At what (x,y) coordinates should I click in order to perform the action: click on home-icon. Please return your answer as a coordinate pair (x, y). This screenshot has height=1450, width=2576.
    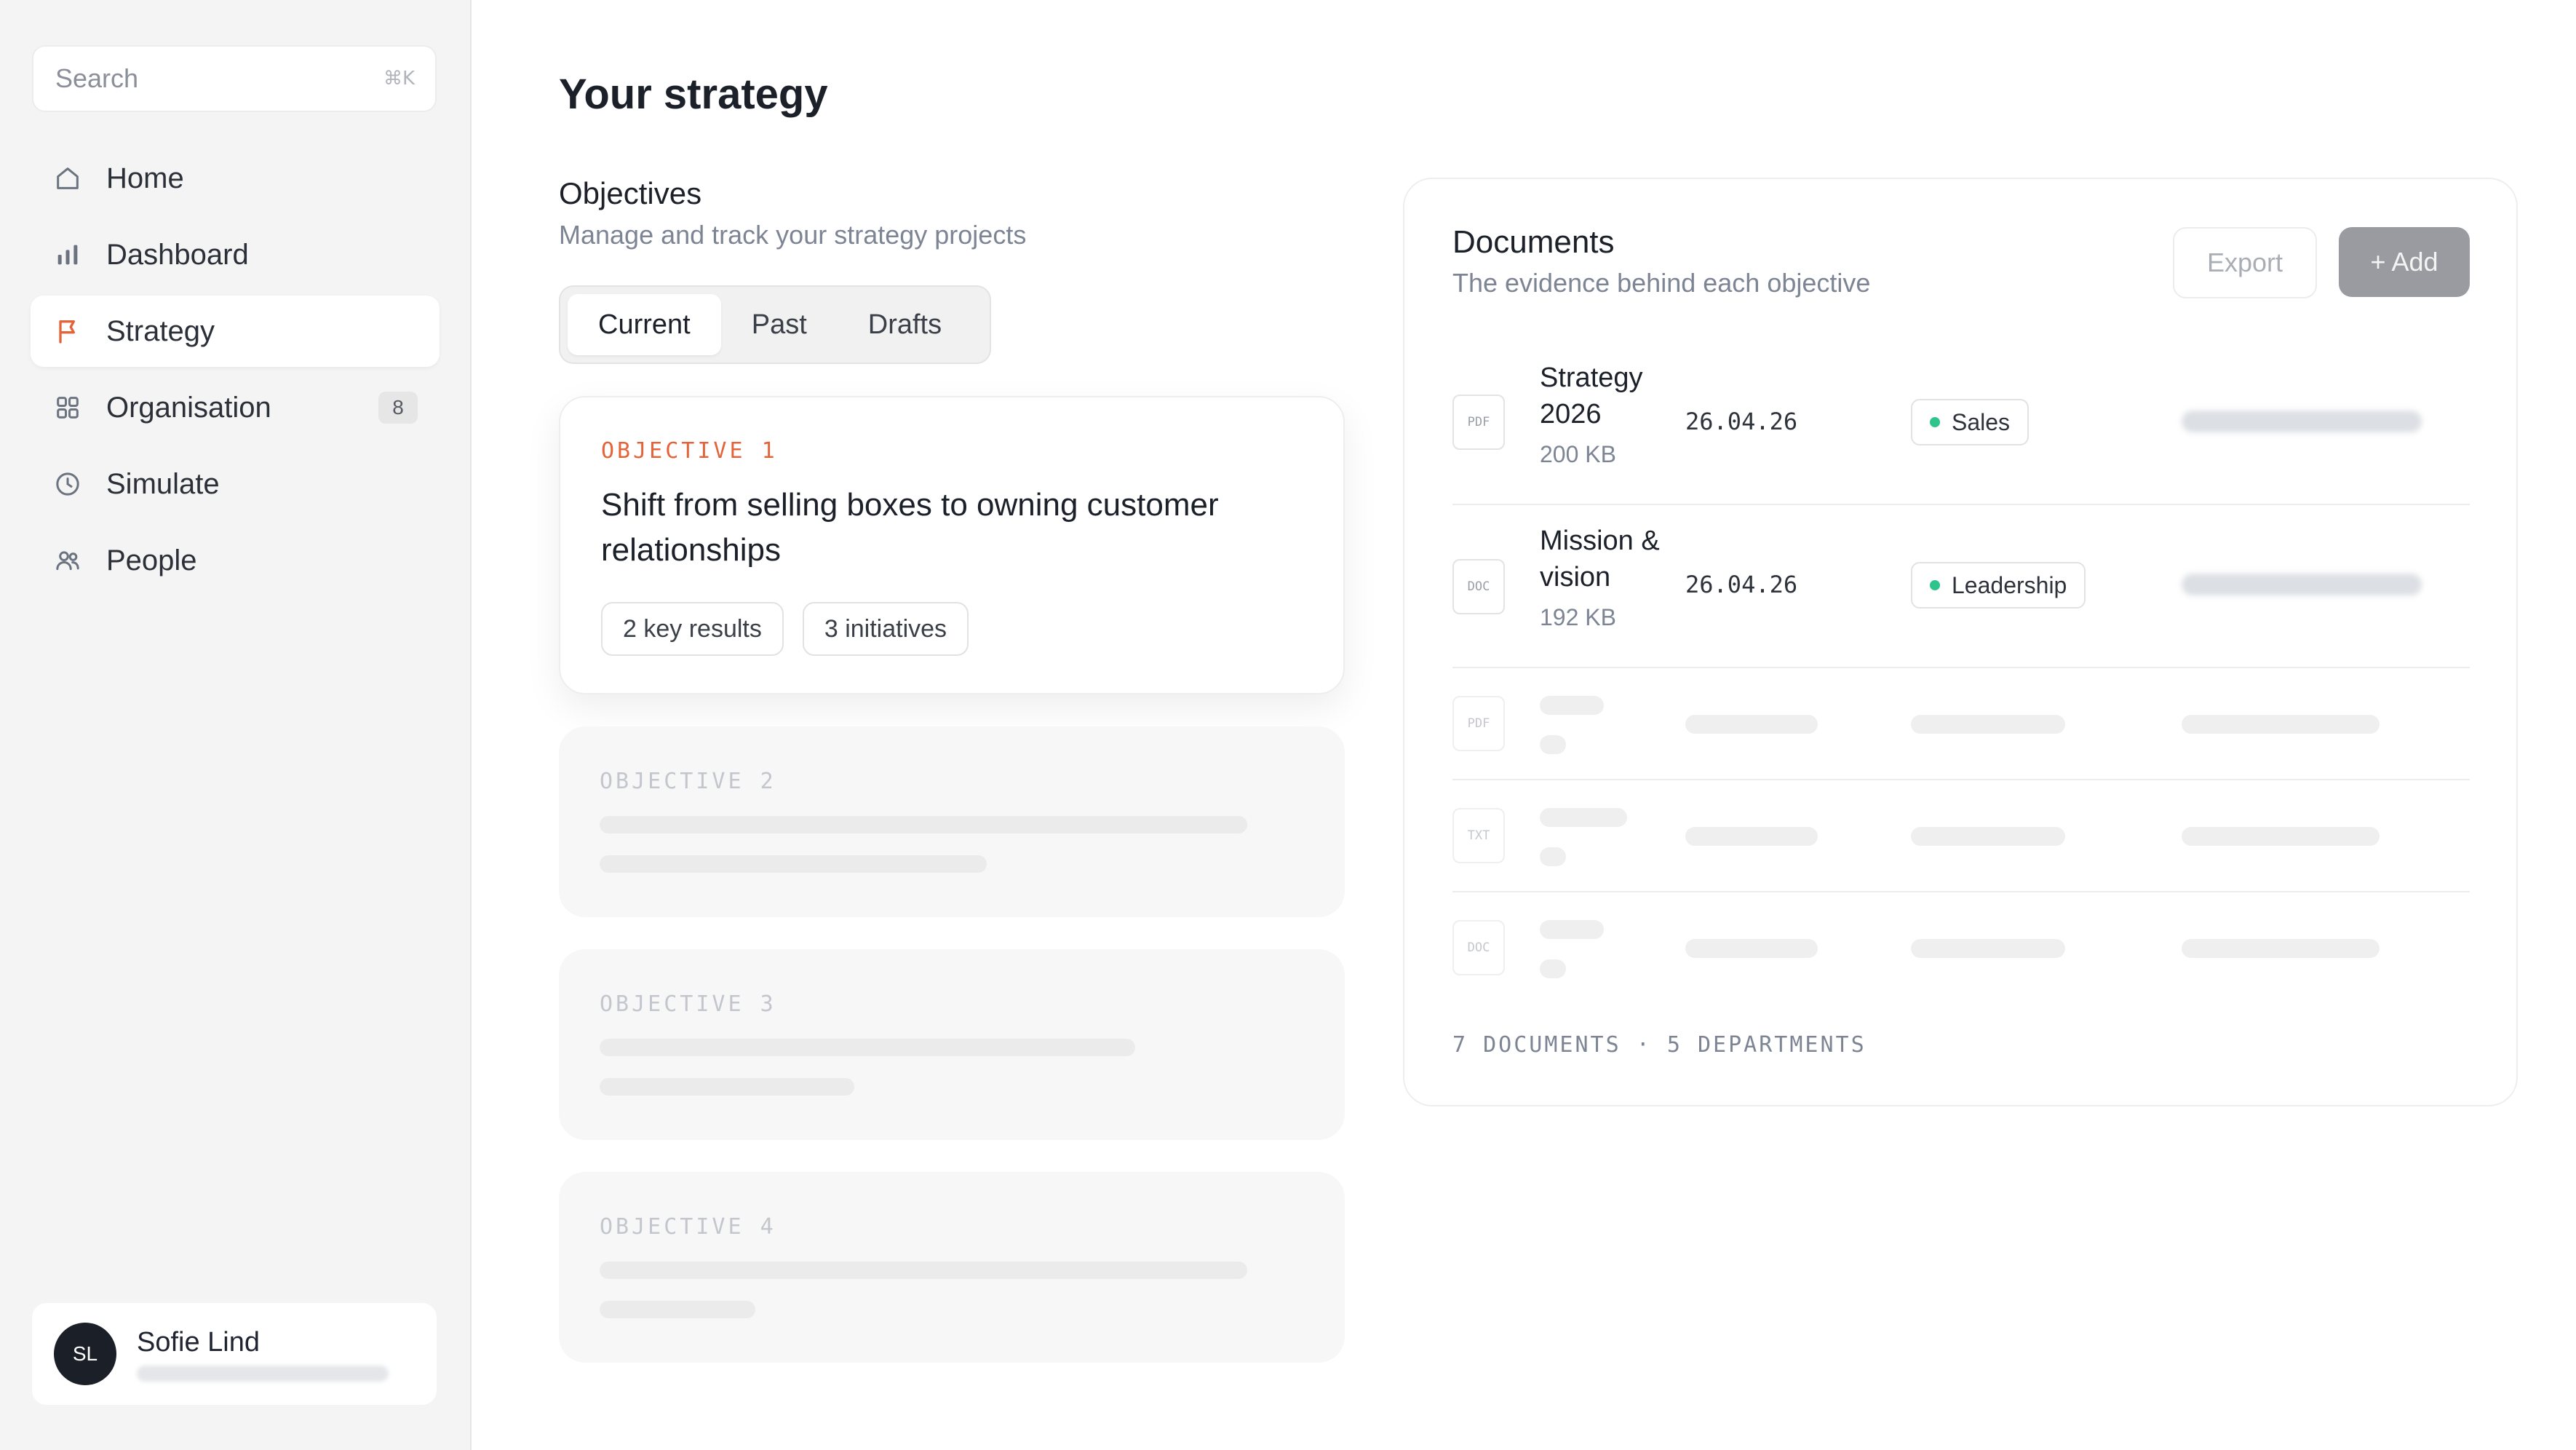
    Looking at the image, I should click on (67, 178).